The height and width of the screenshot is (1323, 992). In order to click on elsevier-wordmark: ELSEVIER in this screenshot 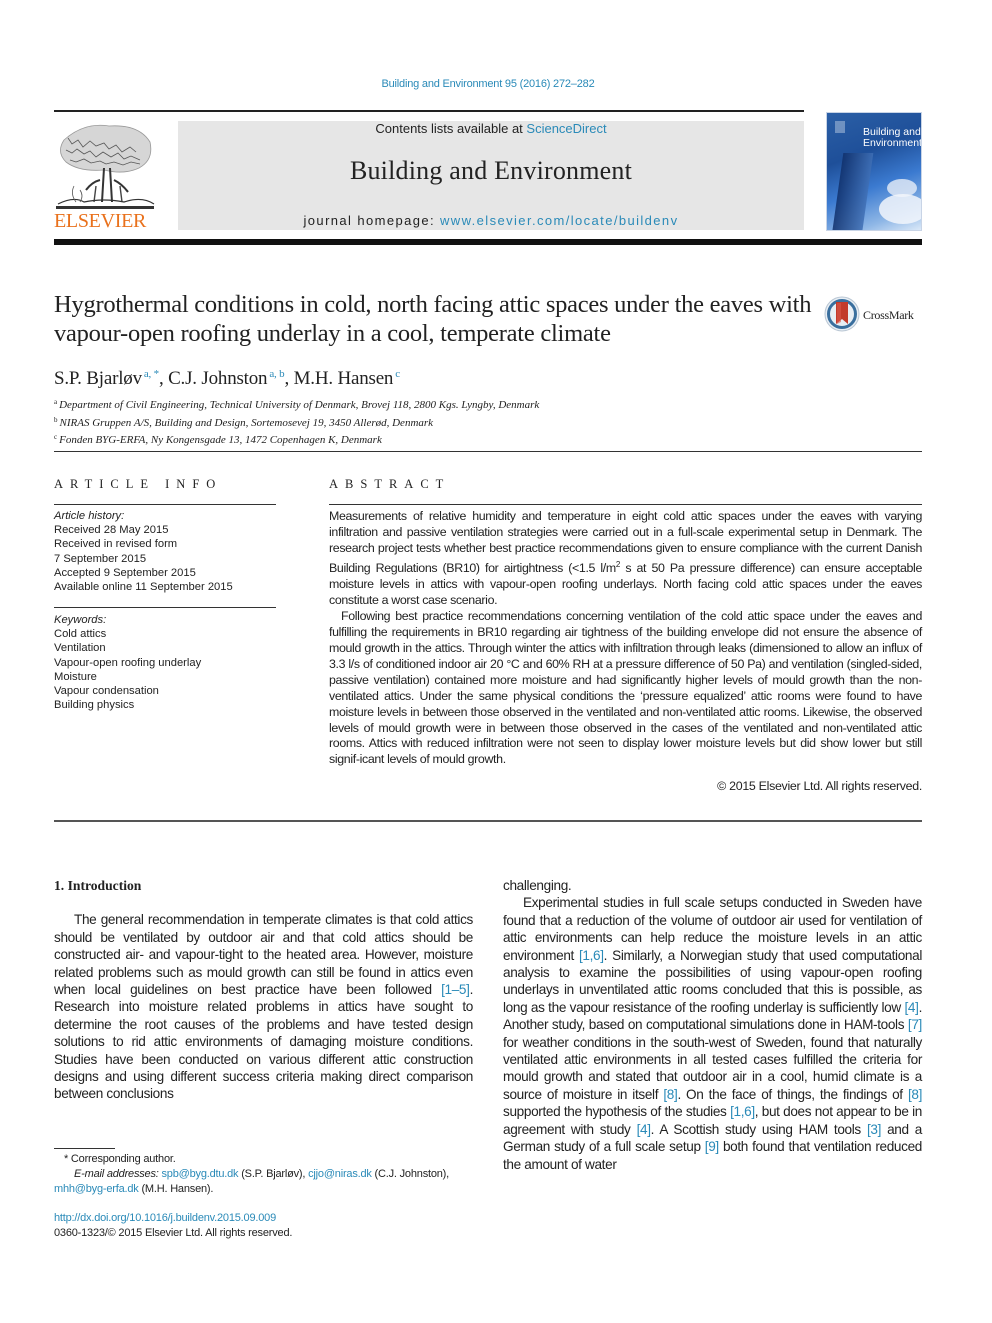, I will do `click(100, 221)`.